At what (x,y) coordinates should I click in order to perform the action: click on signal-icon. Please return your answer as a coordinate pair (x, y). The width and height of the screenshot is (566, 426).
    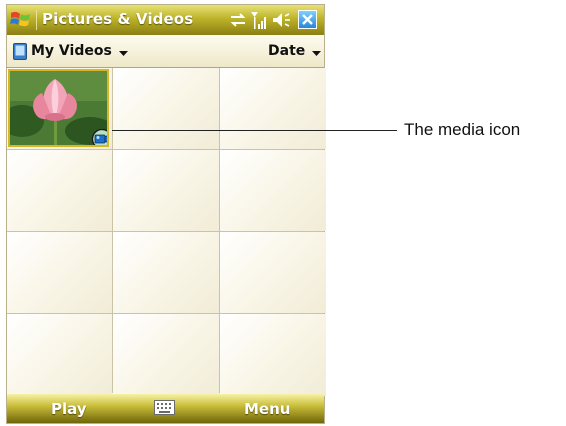
    Looking at the image, I should click on (258, 20).